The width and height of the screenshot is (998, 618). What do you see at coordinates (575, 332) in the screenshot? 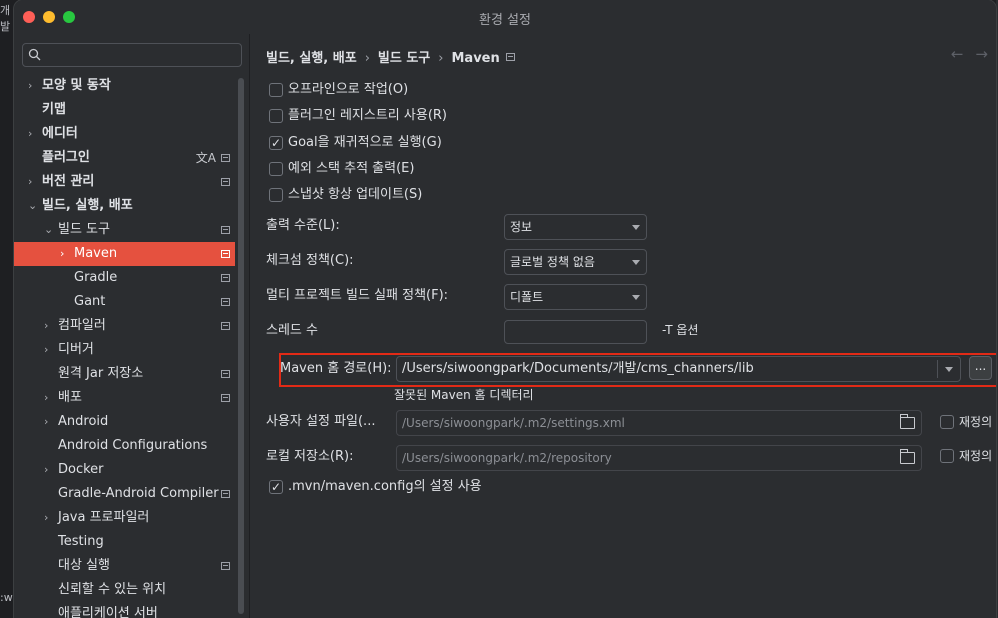
I see `threads-input` at bounding box center [575, 332].